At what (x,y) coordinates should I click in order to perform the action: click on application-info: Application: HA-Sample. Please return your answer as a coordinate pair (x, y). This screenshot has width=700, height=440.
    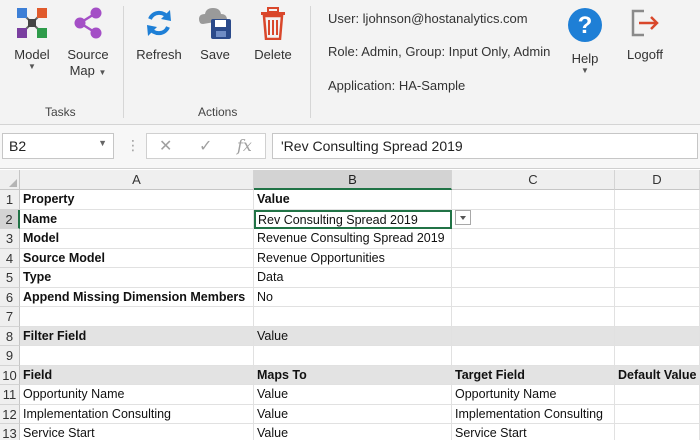
    Looking at the image, I should click on (397, 85).